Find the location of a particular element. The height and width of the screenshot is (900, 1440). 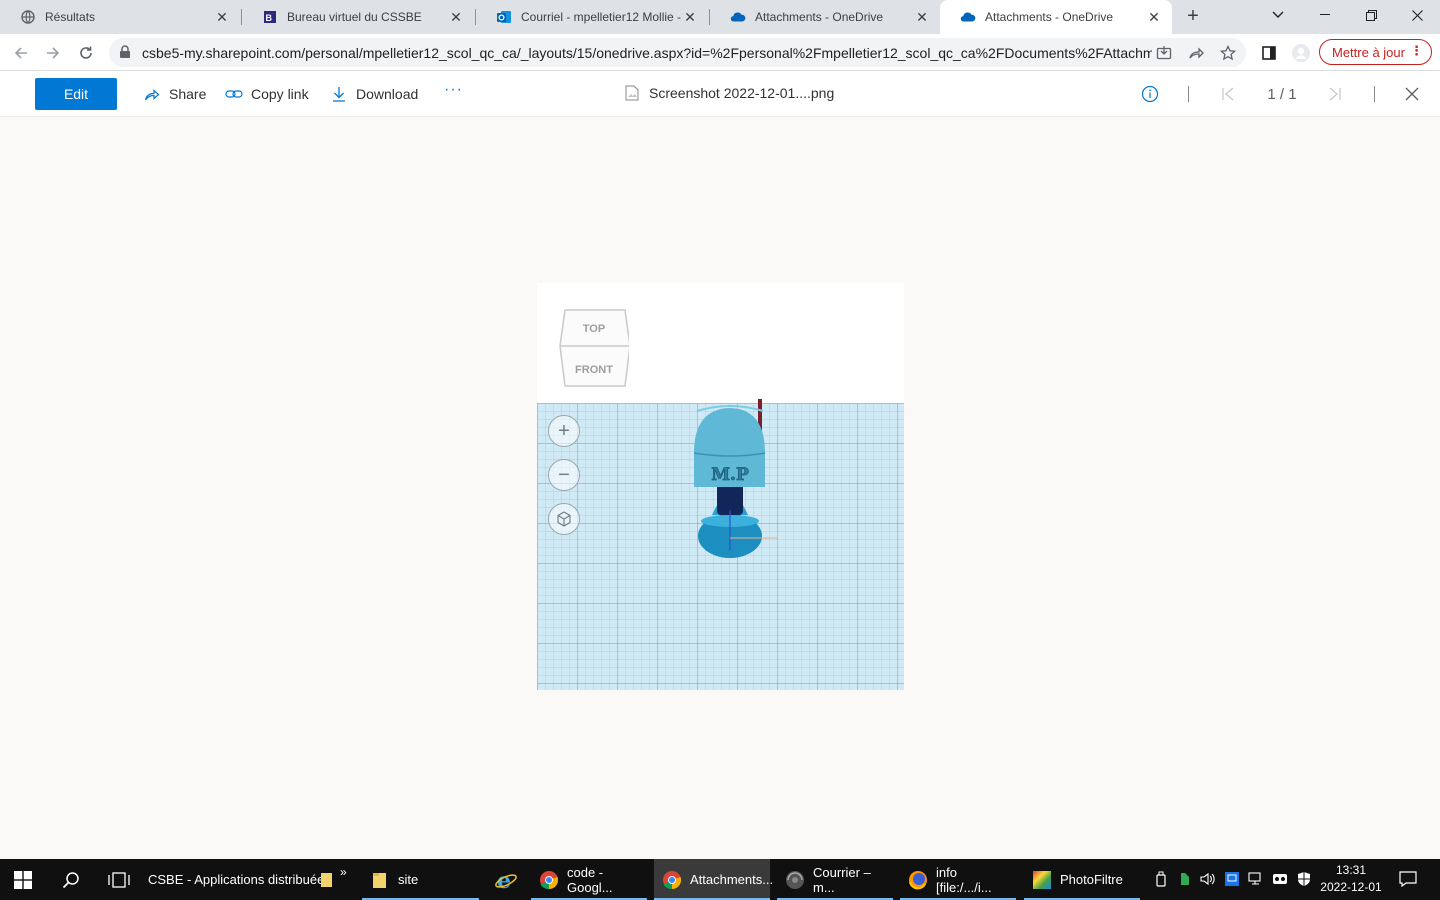

update-browser-button: Mettre à jour ⋮ is located at coordinates (1375, 52).